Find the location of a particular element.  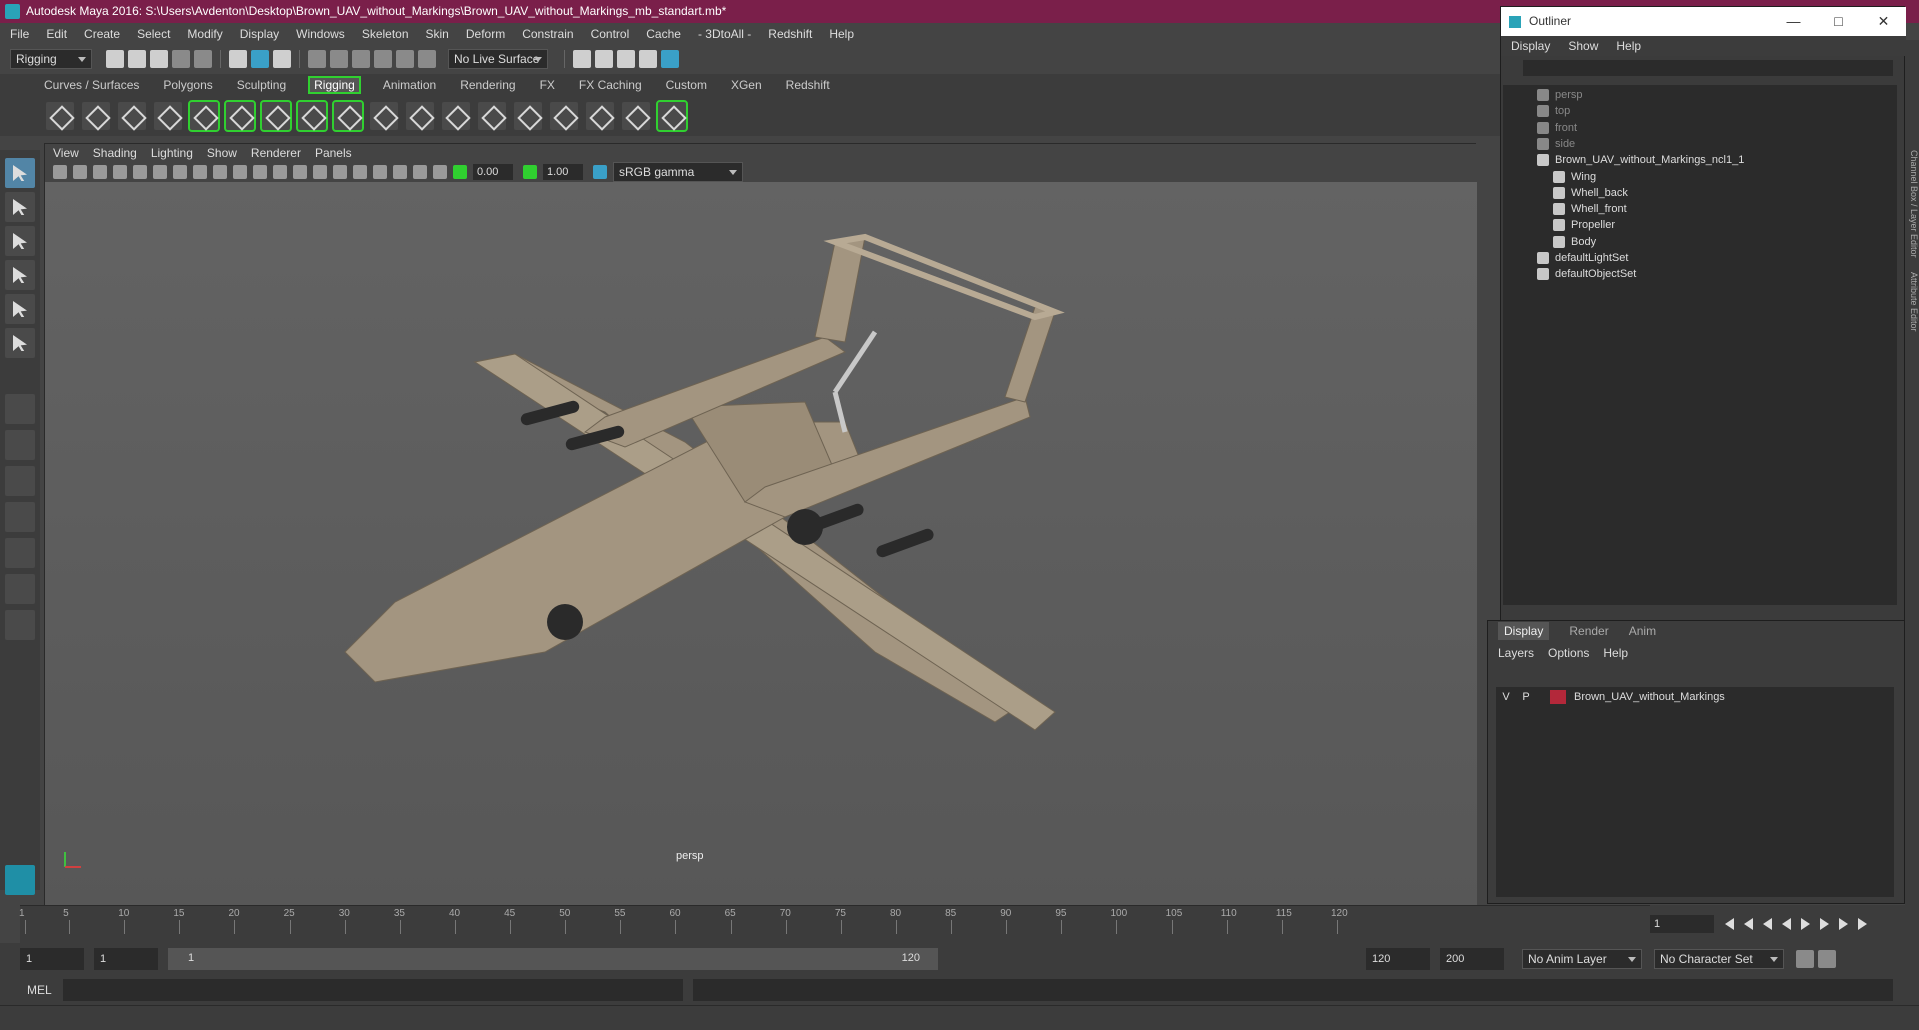

menu-3dtoall: - 3DtoAll - is located at coordinates (724, 34).